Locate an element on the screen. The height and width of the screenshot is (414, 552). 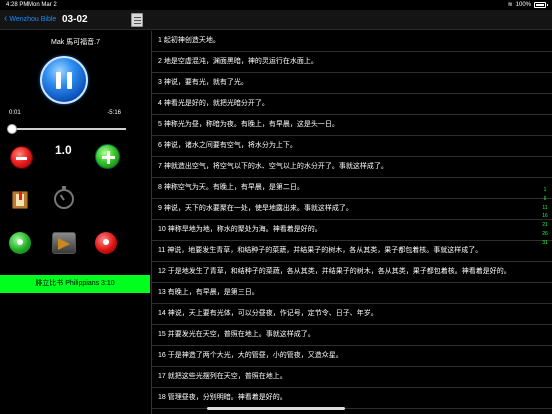
verse-row: 5 神称光为昼，称暗为夜。有晚上，有早晨，这是头一日。 is located at coordinates (352, 125).